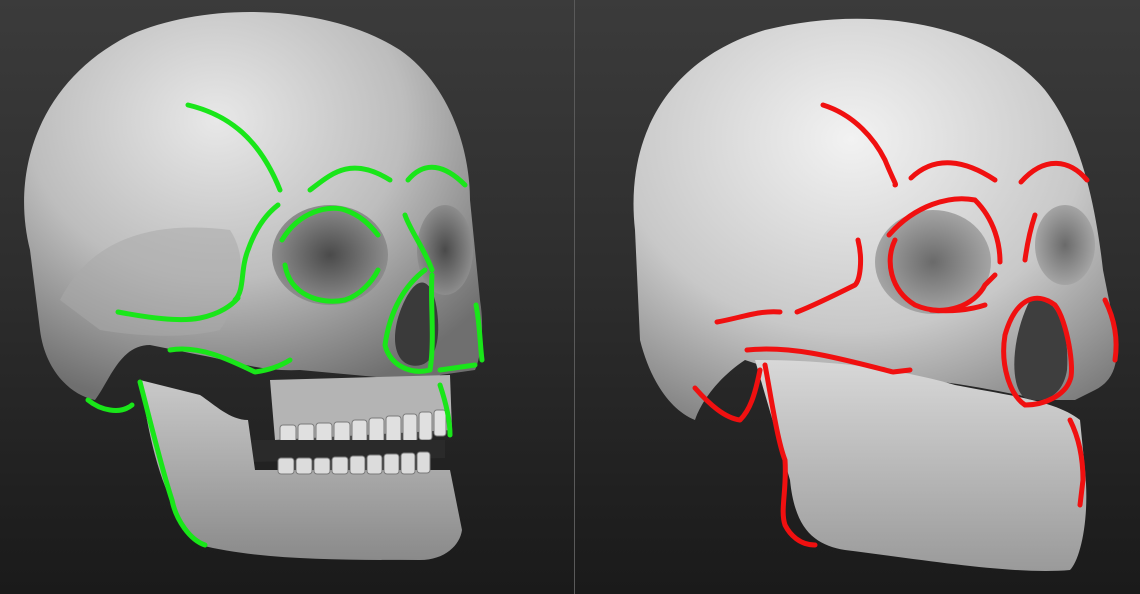  I want to click on upper-teeth, so click(361, 411).